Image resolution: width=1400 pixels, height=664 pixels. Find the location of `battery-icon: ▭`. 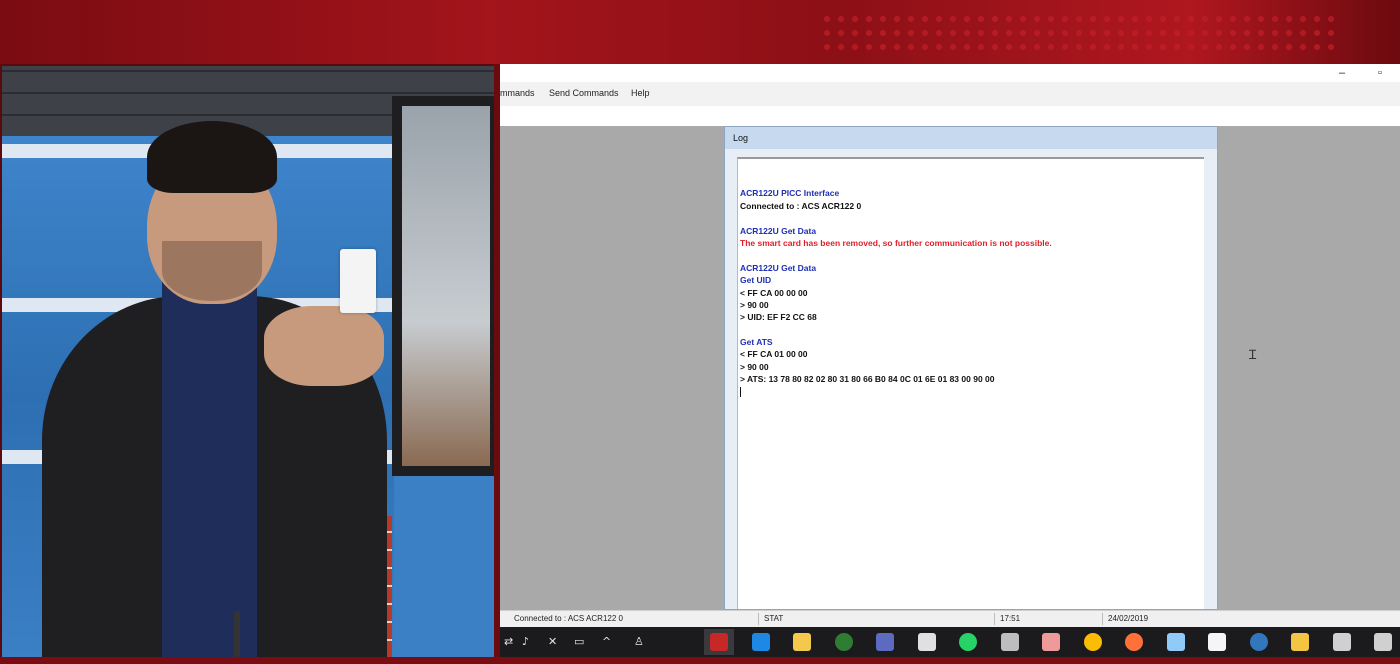

battery-icon: ▭ is located at coordinates (579, 641).